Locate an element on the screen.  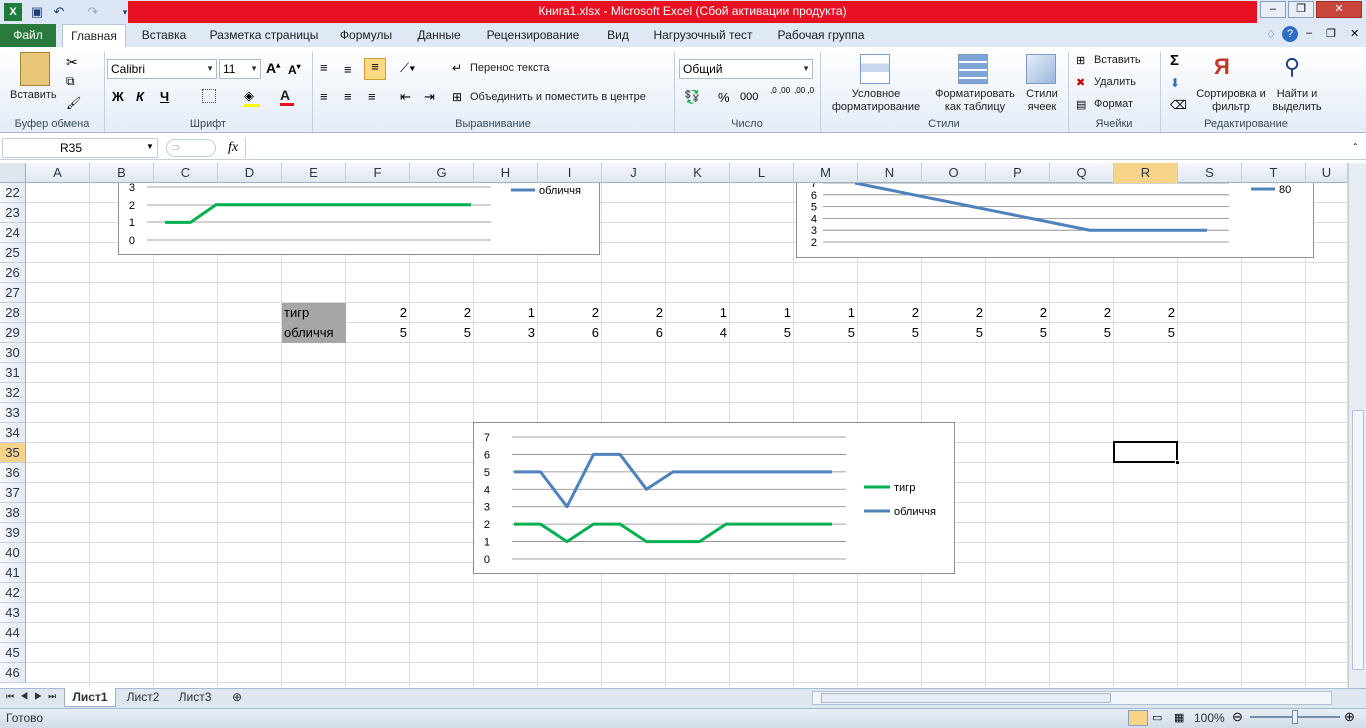
row-header-36: 36 is located at coordinates (13, 473).